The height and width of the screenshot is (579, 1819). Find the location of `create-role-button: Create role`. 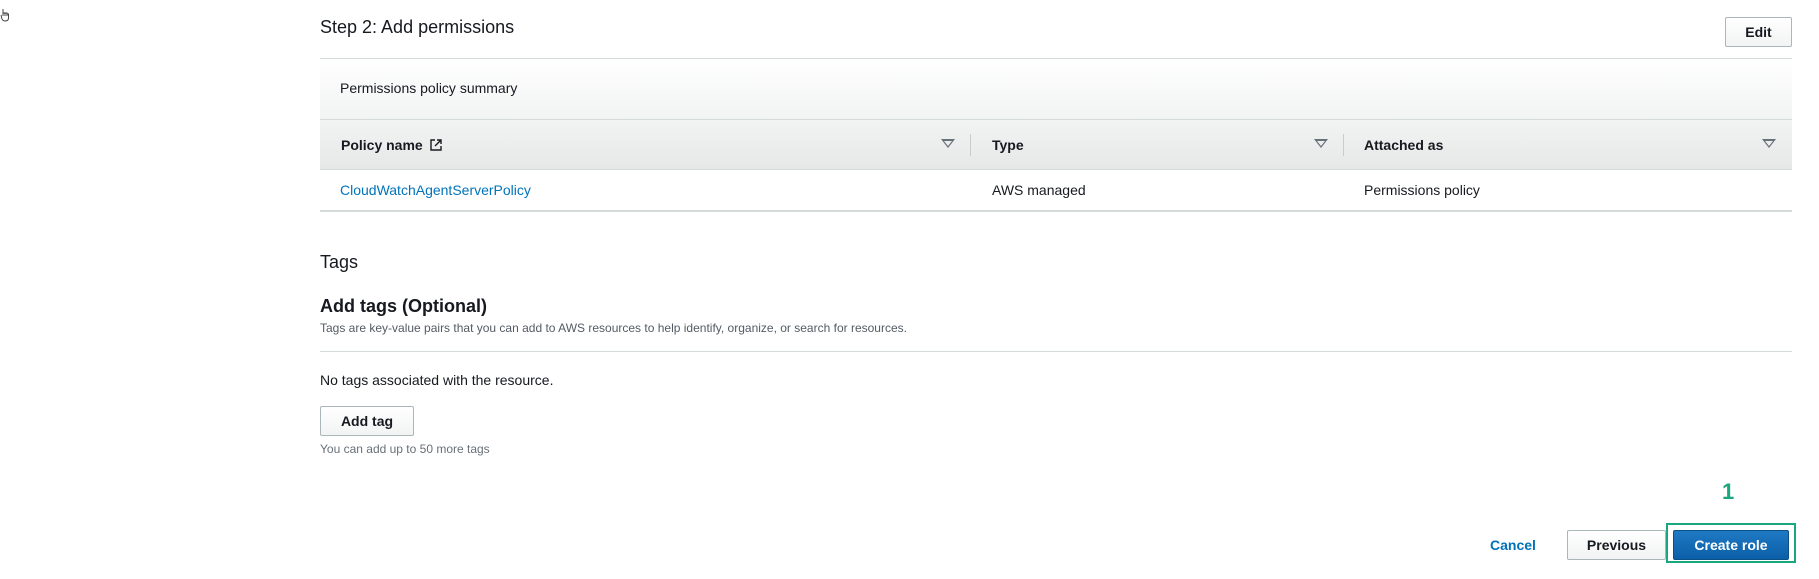

create-role-button: Create role is located at coordinates (1731, 545).